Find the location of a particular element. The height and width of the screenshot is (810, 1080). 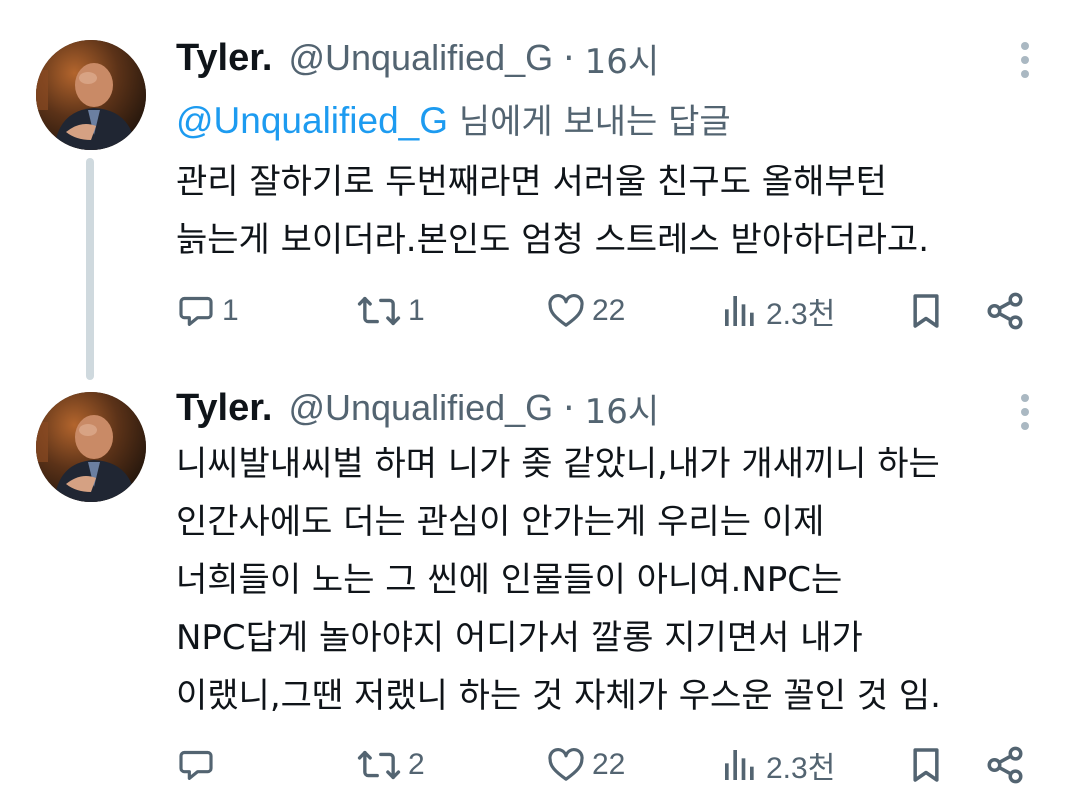

reply-mention-link: @Unqualified_G is located at coordinates (312, 120).